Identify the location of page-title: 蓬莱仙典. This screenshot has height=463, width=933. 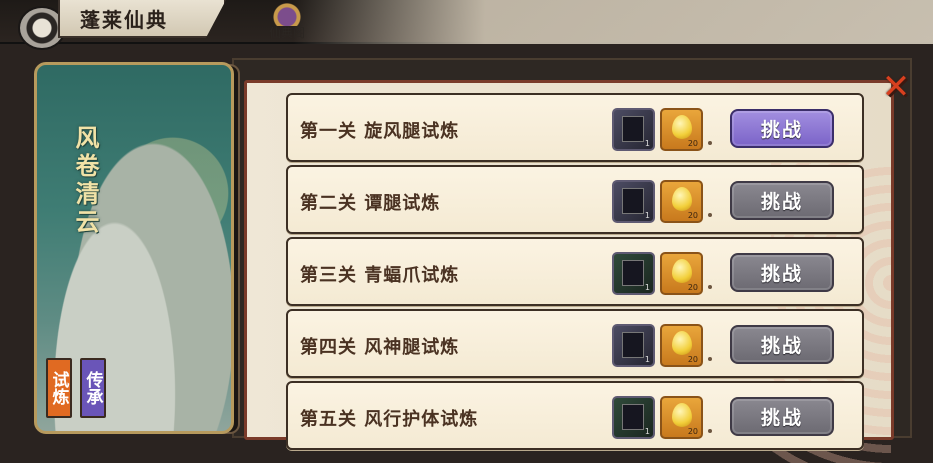
(142, 19).